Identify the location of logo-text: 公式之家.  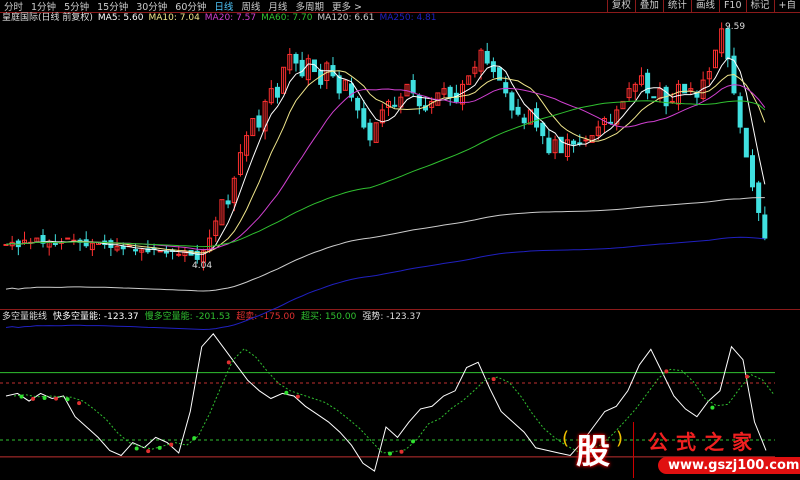
(704, 442).